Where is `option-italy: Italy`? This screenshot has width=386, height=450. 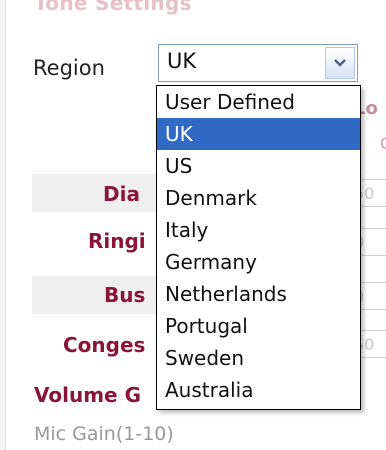 option-italy: Italy is located at coordinates (258, 230).